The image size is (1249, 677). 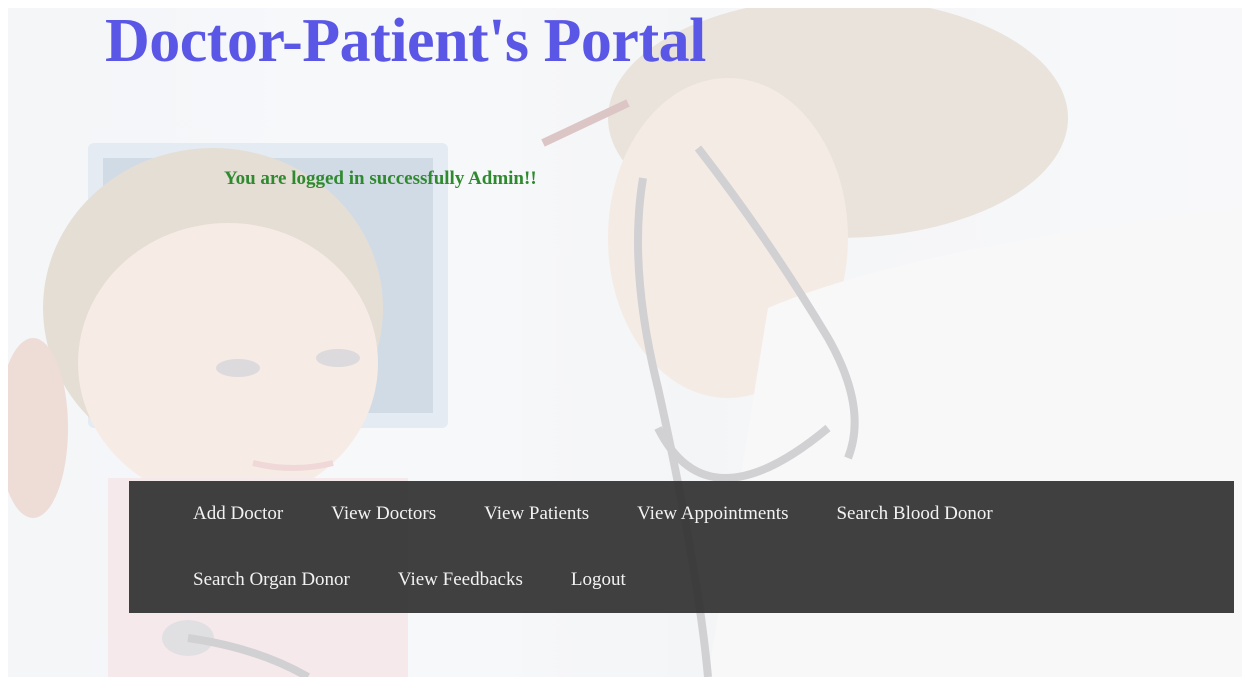 I want to click on nav-item-search-organ-donor: Search Organ Donor, so click(x=271, y=596).